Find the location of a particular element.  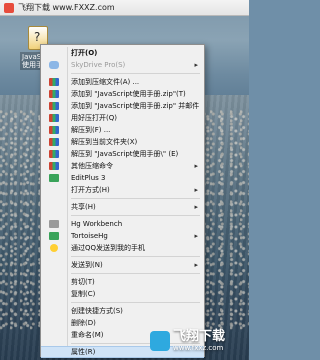

editplus-icon is located at coordinates (54, 178).